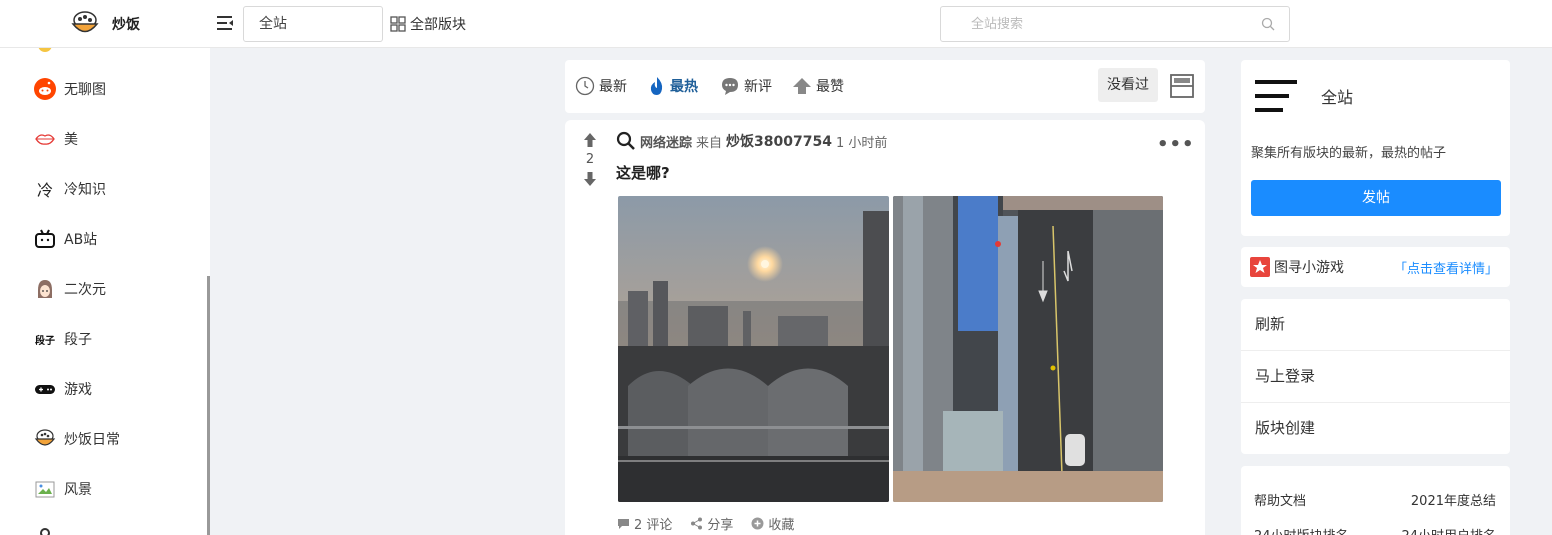 Image resolution: width=1552 pixels, height=535 pixels. Describe the element at coordinates (1375, 429) in the screenshot. I see `create-board-link: 版块创建` at that location.